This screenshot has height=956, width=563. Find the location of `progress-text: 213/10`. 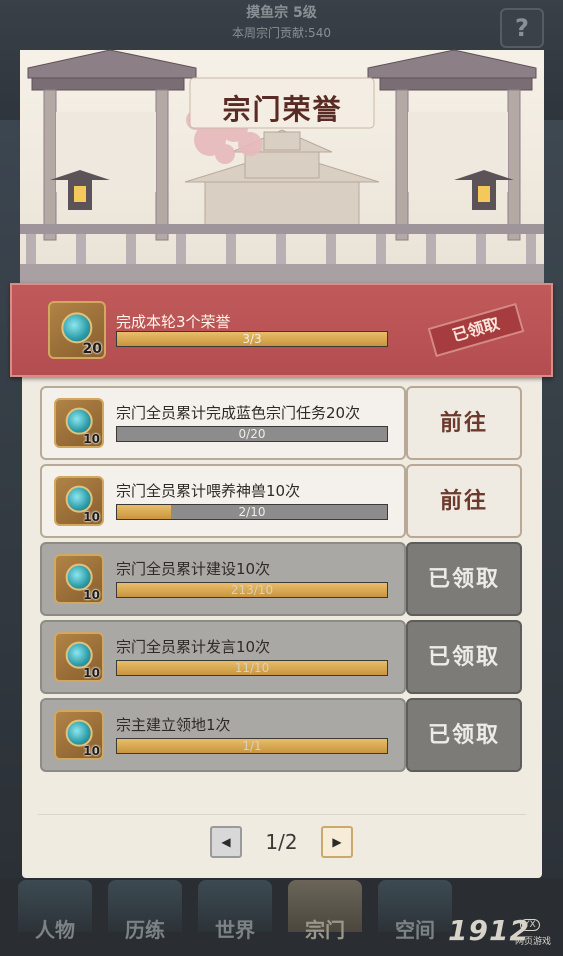

progress-text: 213/10 is located at coordinates (252, 590).